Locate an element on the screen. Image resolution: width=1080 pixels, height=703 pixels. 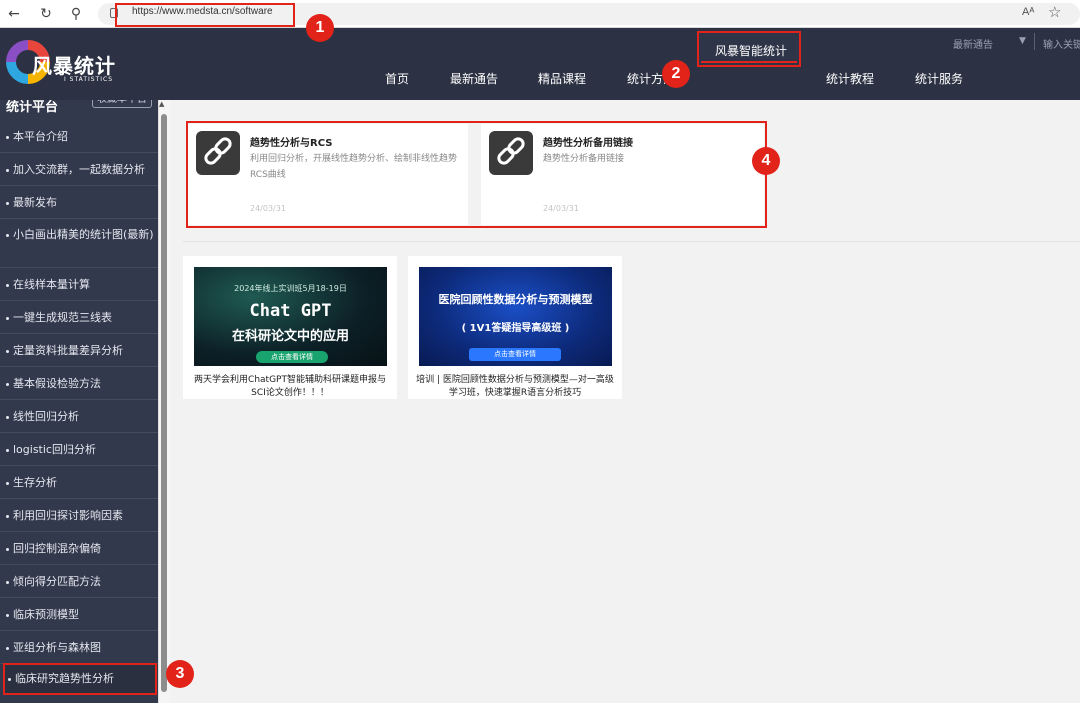
logo-subtitle: I STATISTICS is located at coordinates (88, 79).